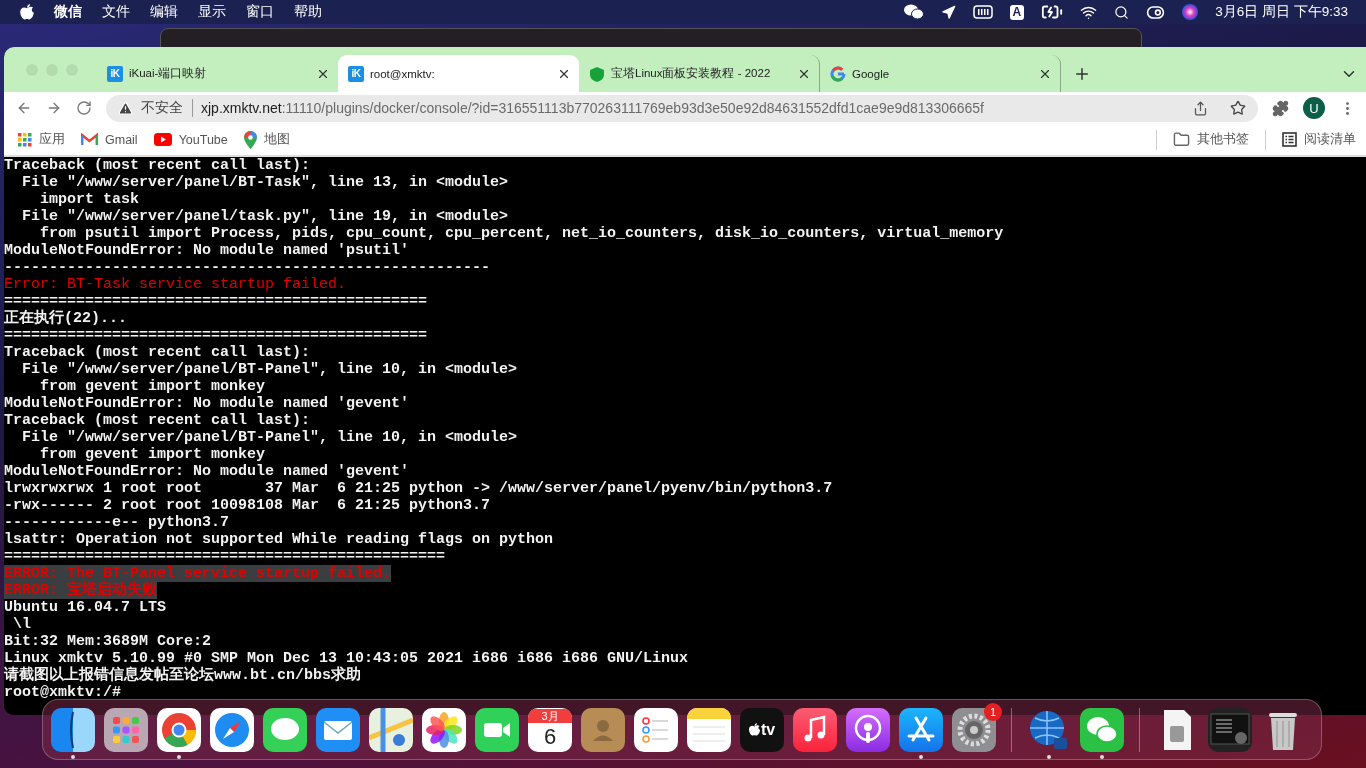 This screenshot has width=1366, height=768. I want to click on menu-item: 窗口, so click(260, 12).